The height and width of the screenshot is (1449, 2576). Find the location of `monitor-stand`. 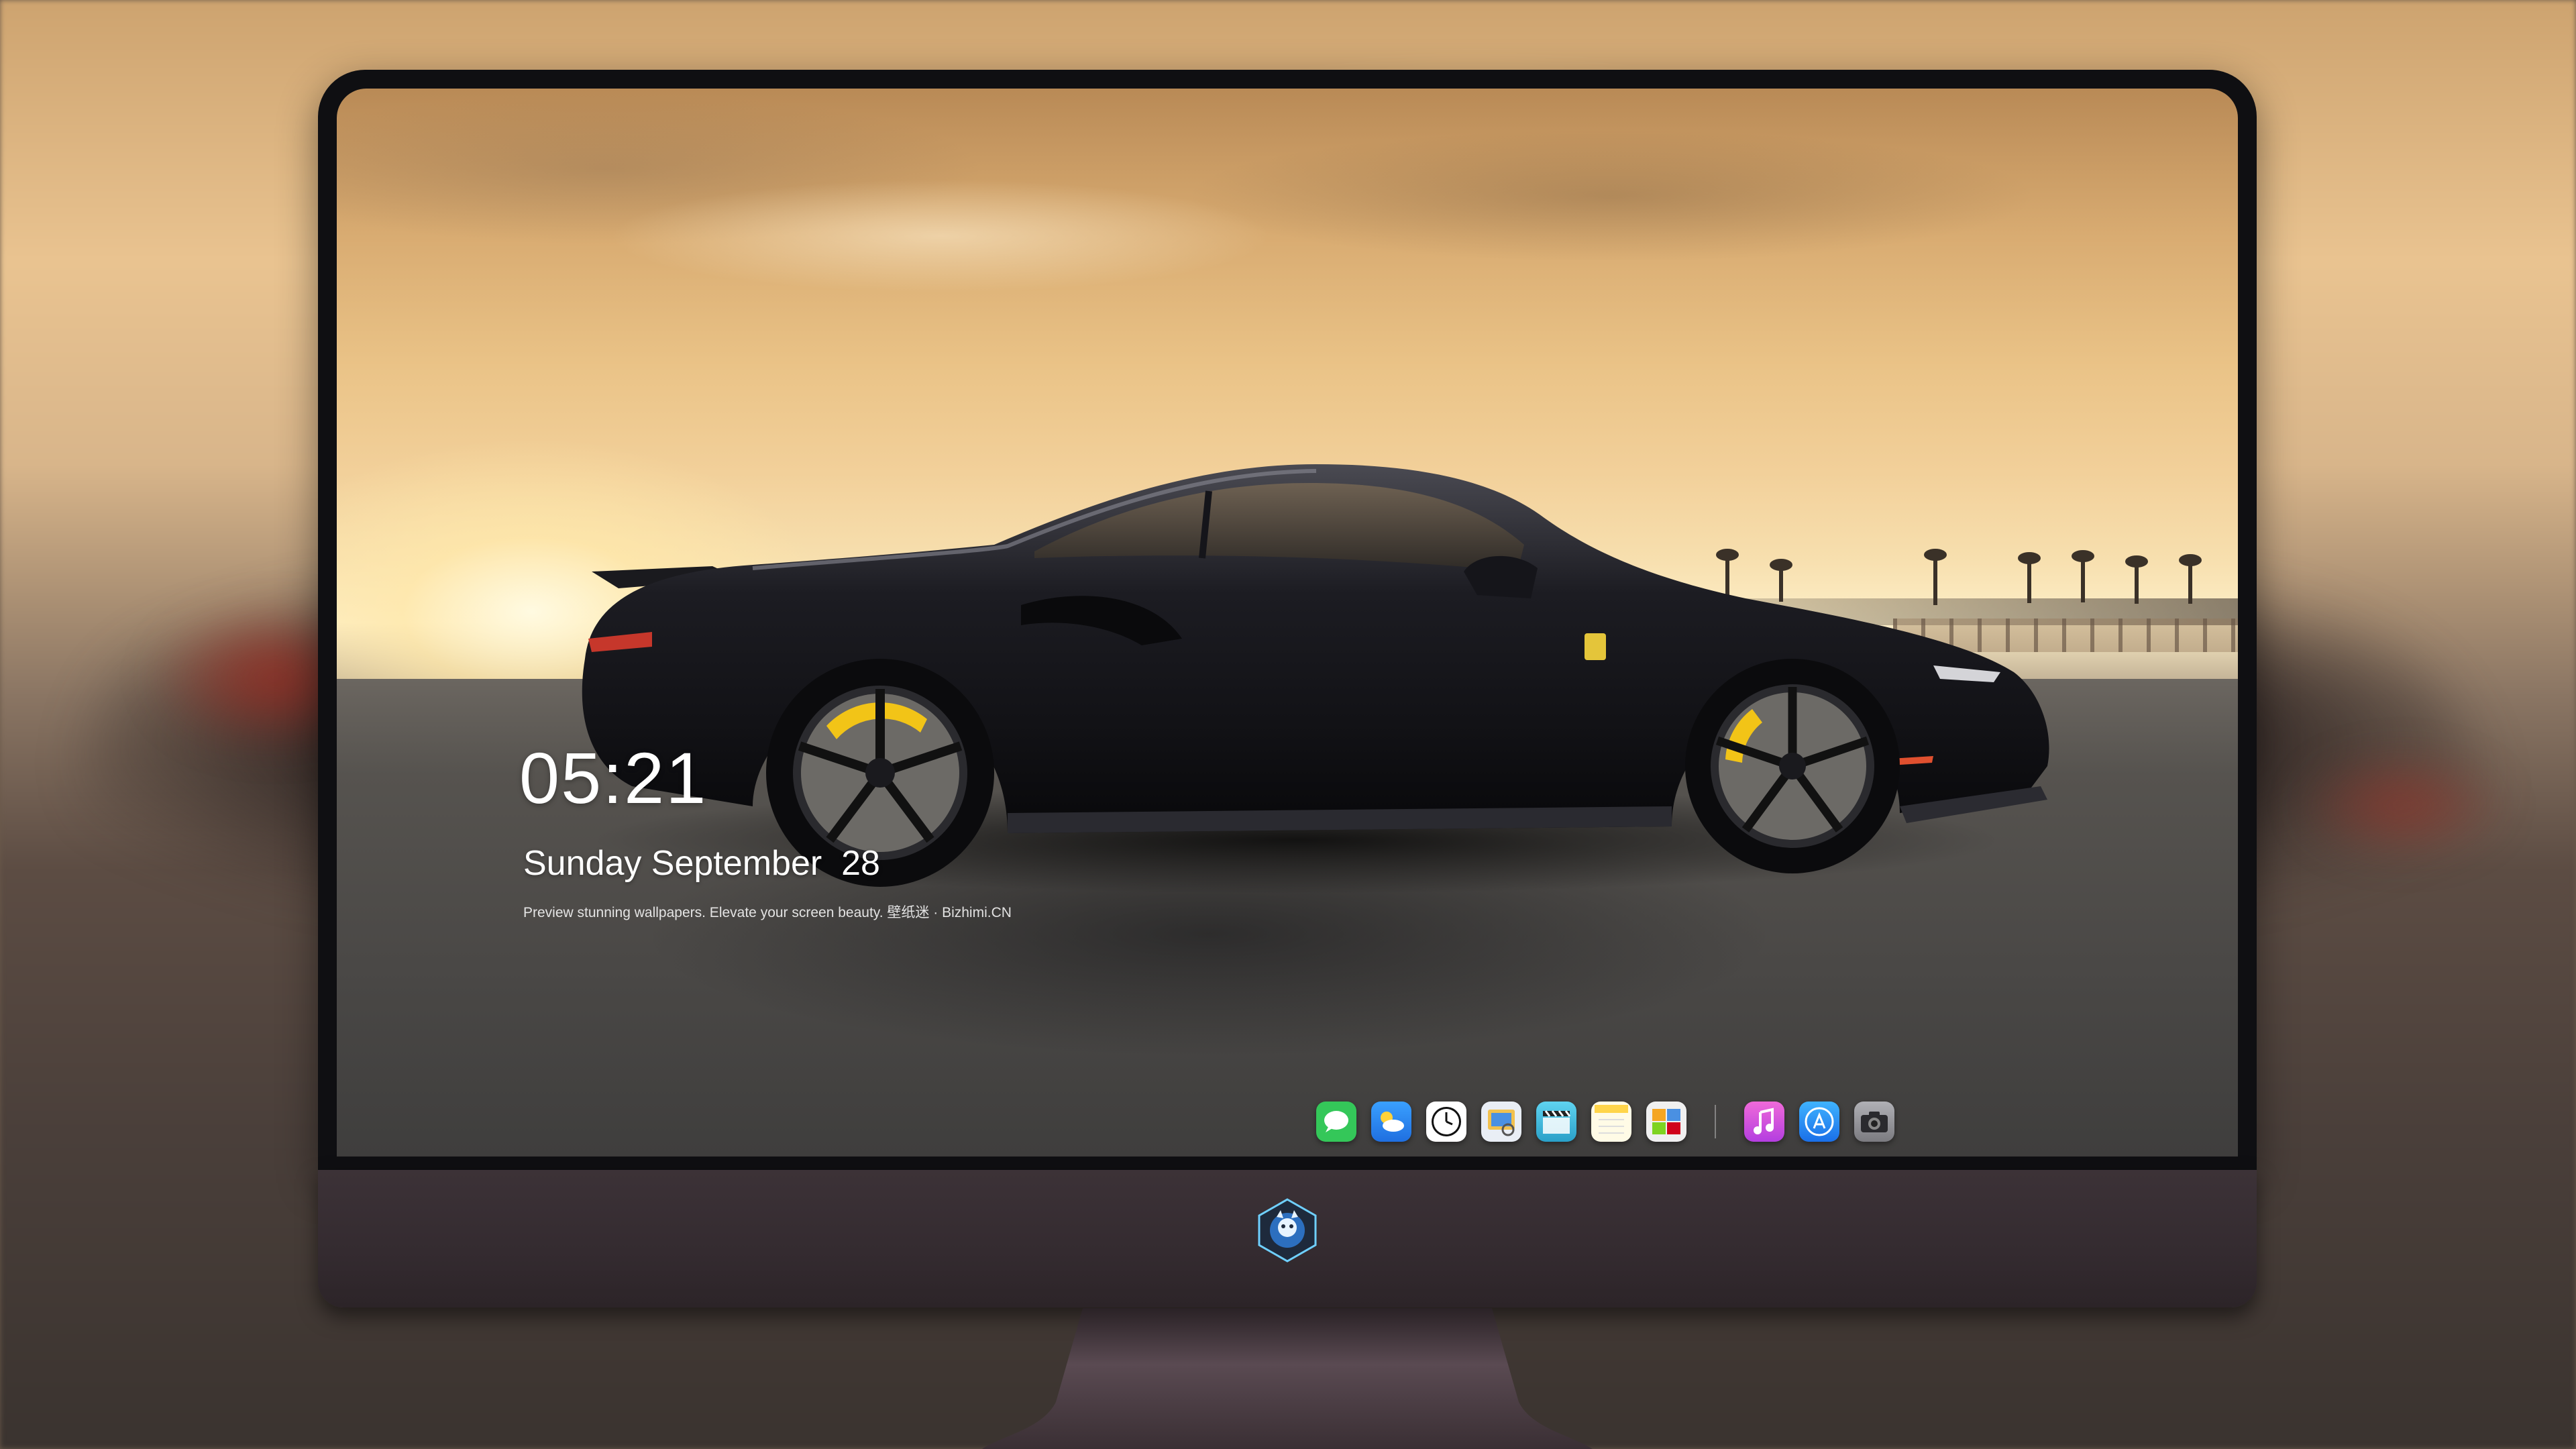

monitor-stand is located at coordinates (1287, 1378).